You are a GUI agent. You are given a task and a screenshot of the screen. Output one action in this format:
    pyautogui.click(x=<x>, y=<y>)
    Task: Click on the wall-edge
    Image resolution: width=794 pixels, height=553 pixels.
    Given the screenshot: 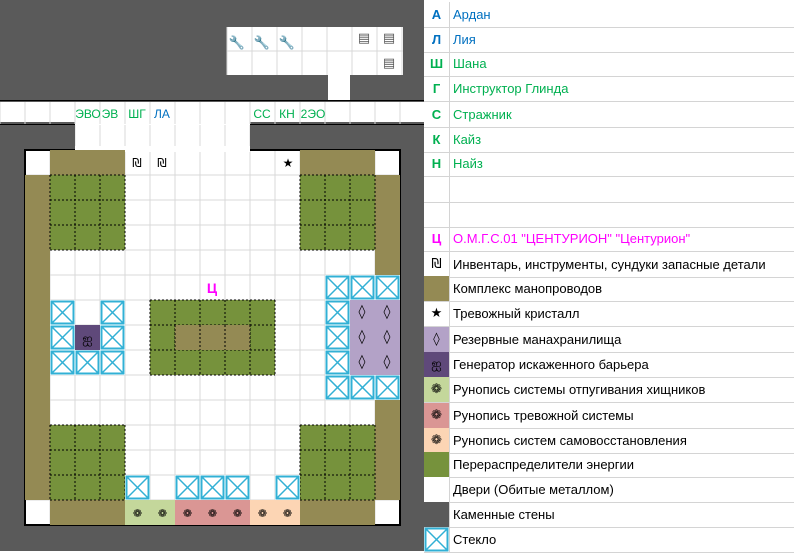 What is the action you would take?
    pyautogui.click(x=212, y=100)
    